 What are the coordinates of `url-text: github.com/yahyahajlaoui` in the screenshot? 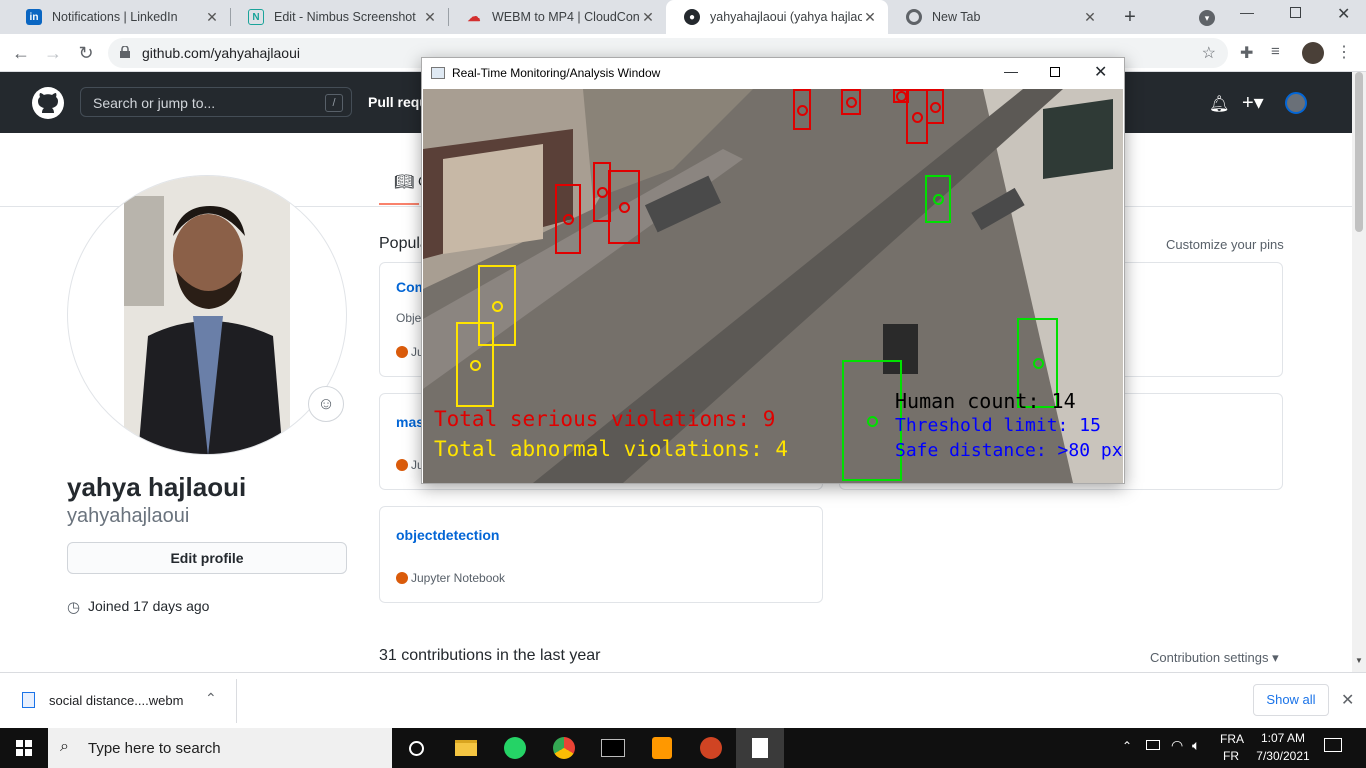 It's located at (221, 53).